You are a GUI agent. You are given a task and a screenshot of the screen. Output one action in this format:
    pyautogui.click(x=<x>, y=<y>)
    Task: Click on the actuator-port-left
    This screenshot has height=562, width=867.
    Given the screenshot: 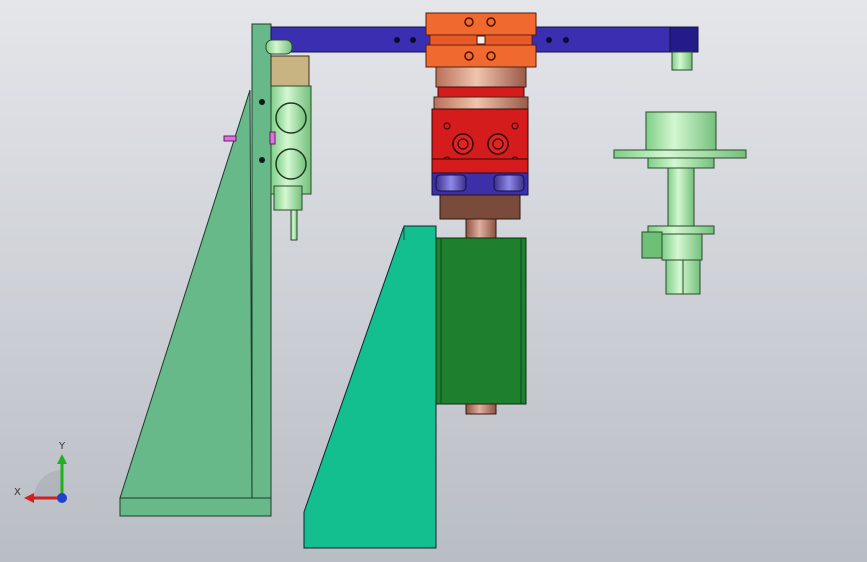 What is the action you would take?
    pyautogui.click(x=463, y=144)
    